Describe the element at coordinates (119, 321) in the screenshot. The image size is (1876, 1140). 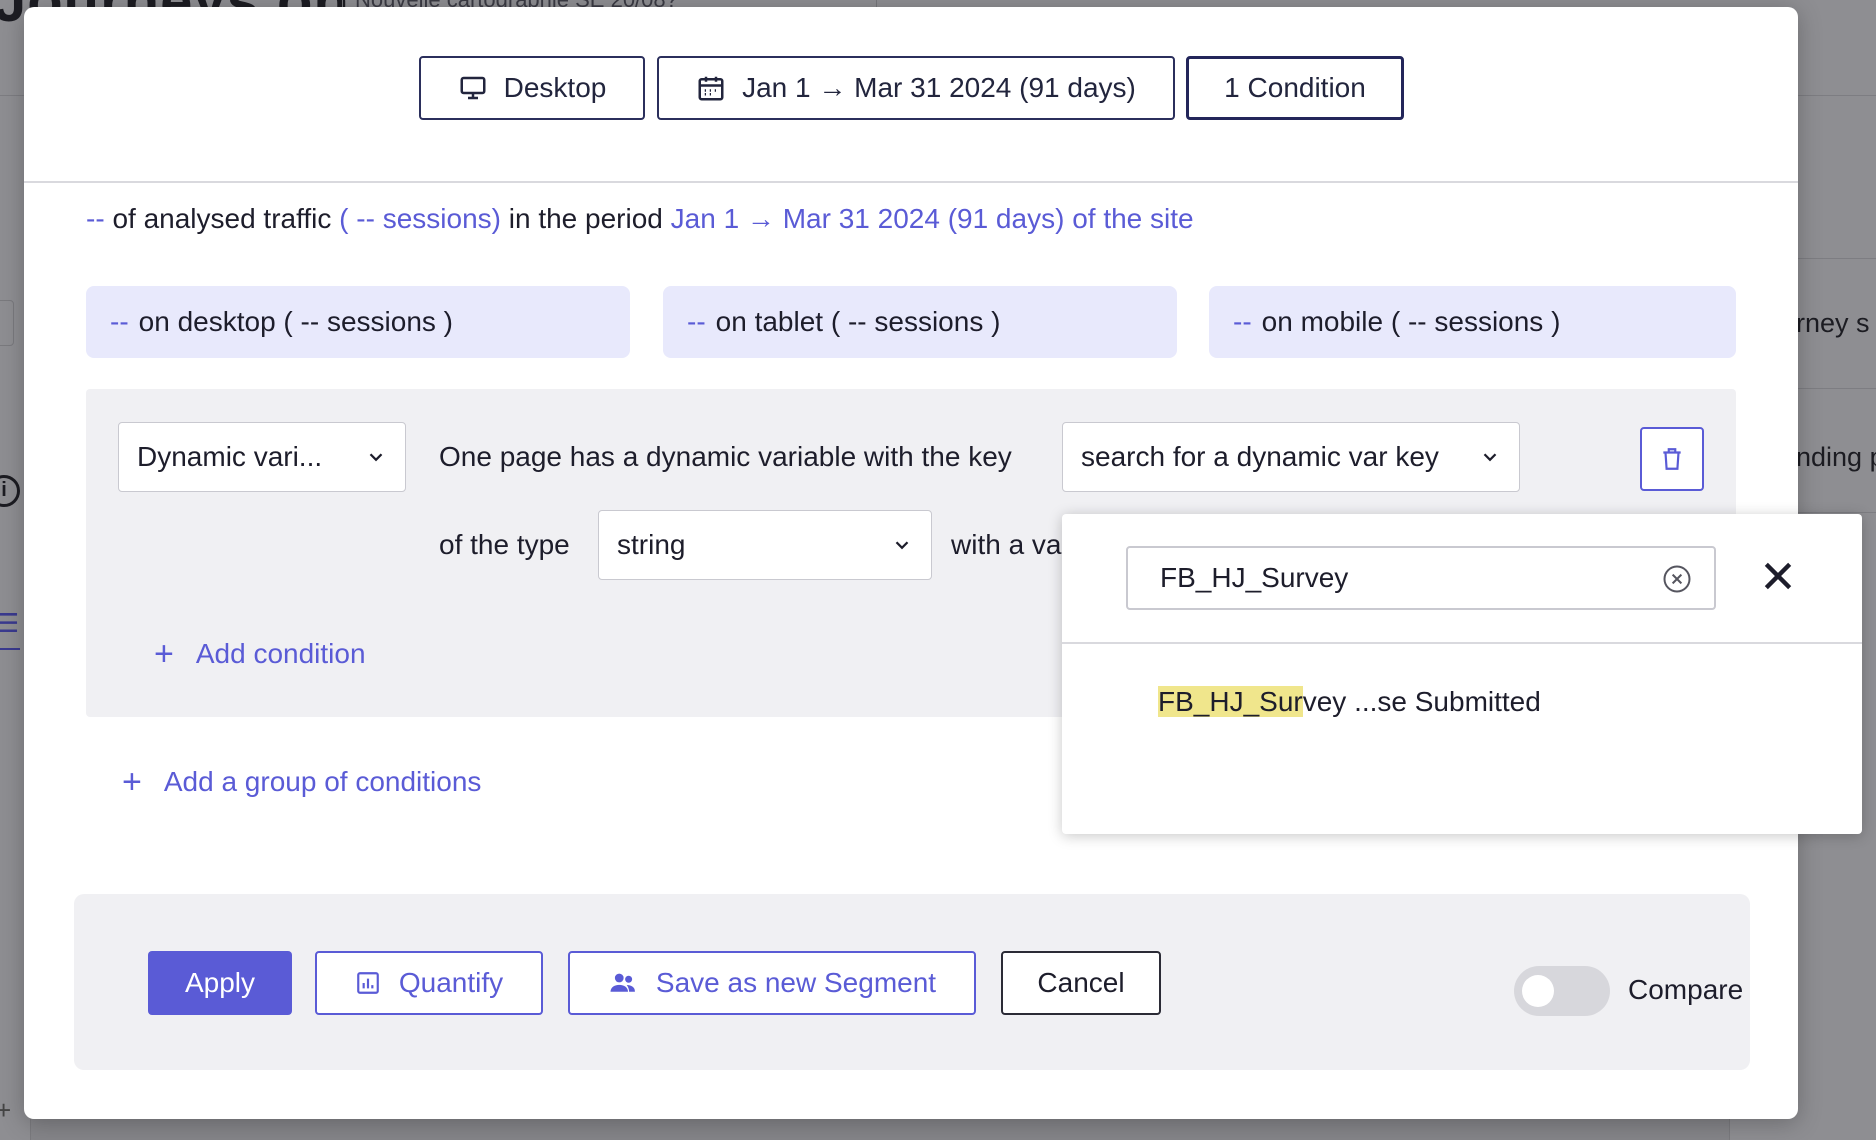
I see `desktop-percent: --` at that location.